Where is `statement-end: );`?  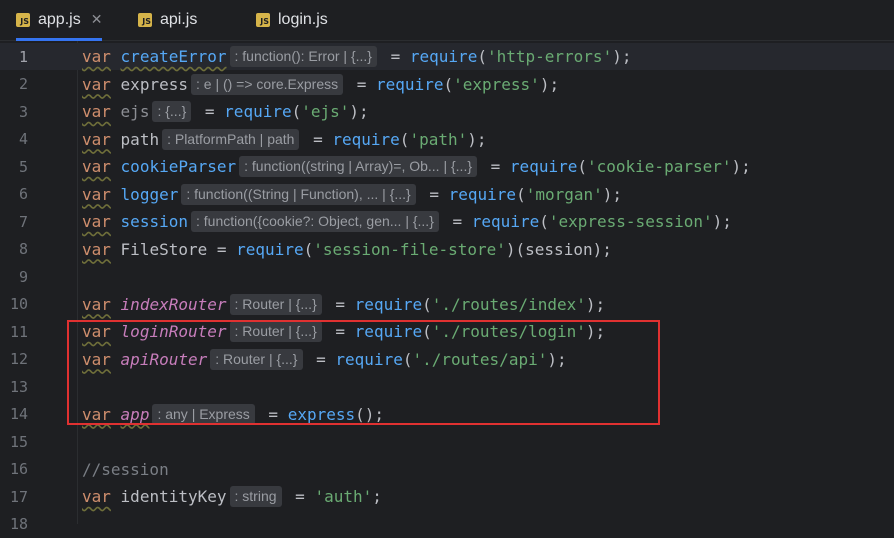
statement-end: ); is located at coordinates (602, 249).